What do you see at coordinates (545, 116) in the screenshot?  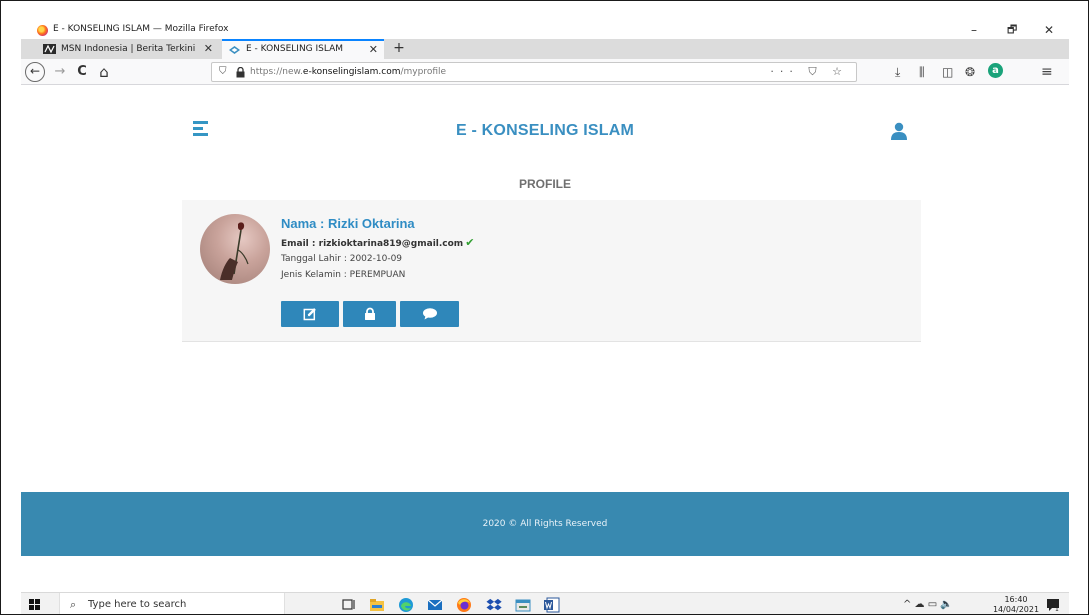 I see `site-header: E - KONSELING ISLAM` at bounding box center [545, 116].